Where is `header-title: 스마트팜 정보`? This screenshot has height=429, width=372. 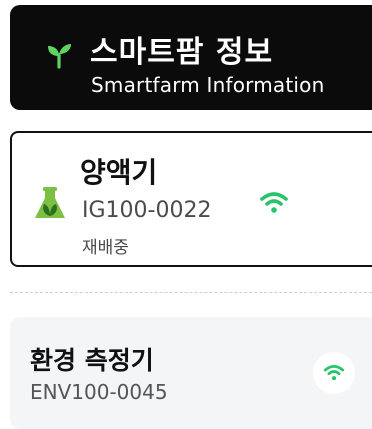
header-title: 스마트팜 정보 is located at coordinates (182, 52).